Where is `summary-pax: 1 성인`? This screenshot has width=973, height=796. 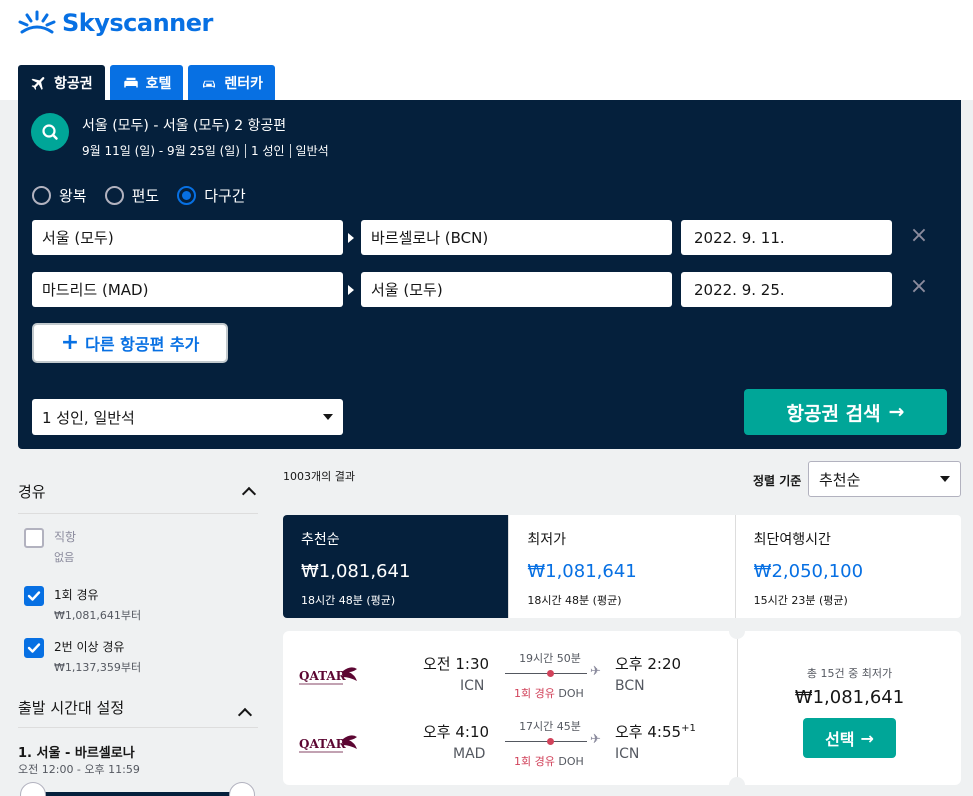 summary-pax: 1 성인 is located at coordinates (268, 151).